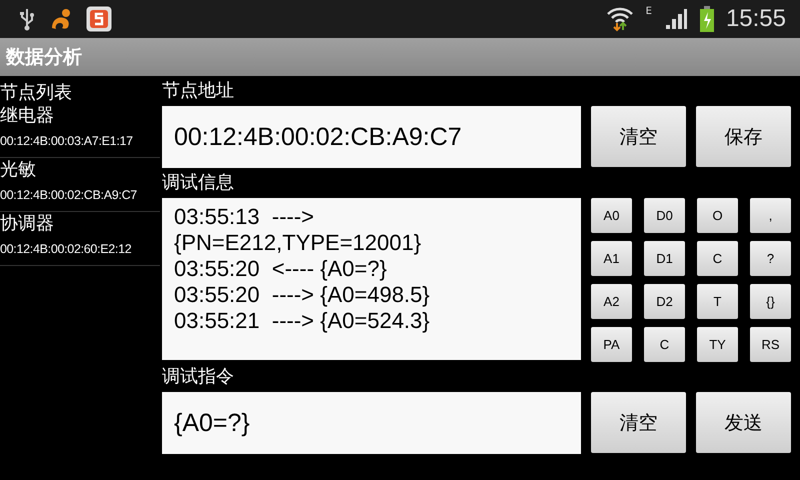  I want to click on wifi-icon, so click(620, 19).